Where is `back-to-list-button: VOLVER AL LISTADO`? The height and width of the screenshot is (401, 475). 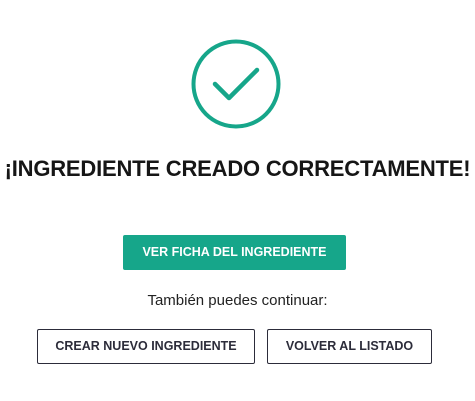
back-to-list-button: VOLVER AL LISTADO is located at coordinates (349, 346).